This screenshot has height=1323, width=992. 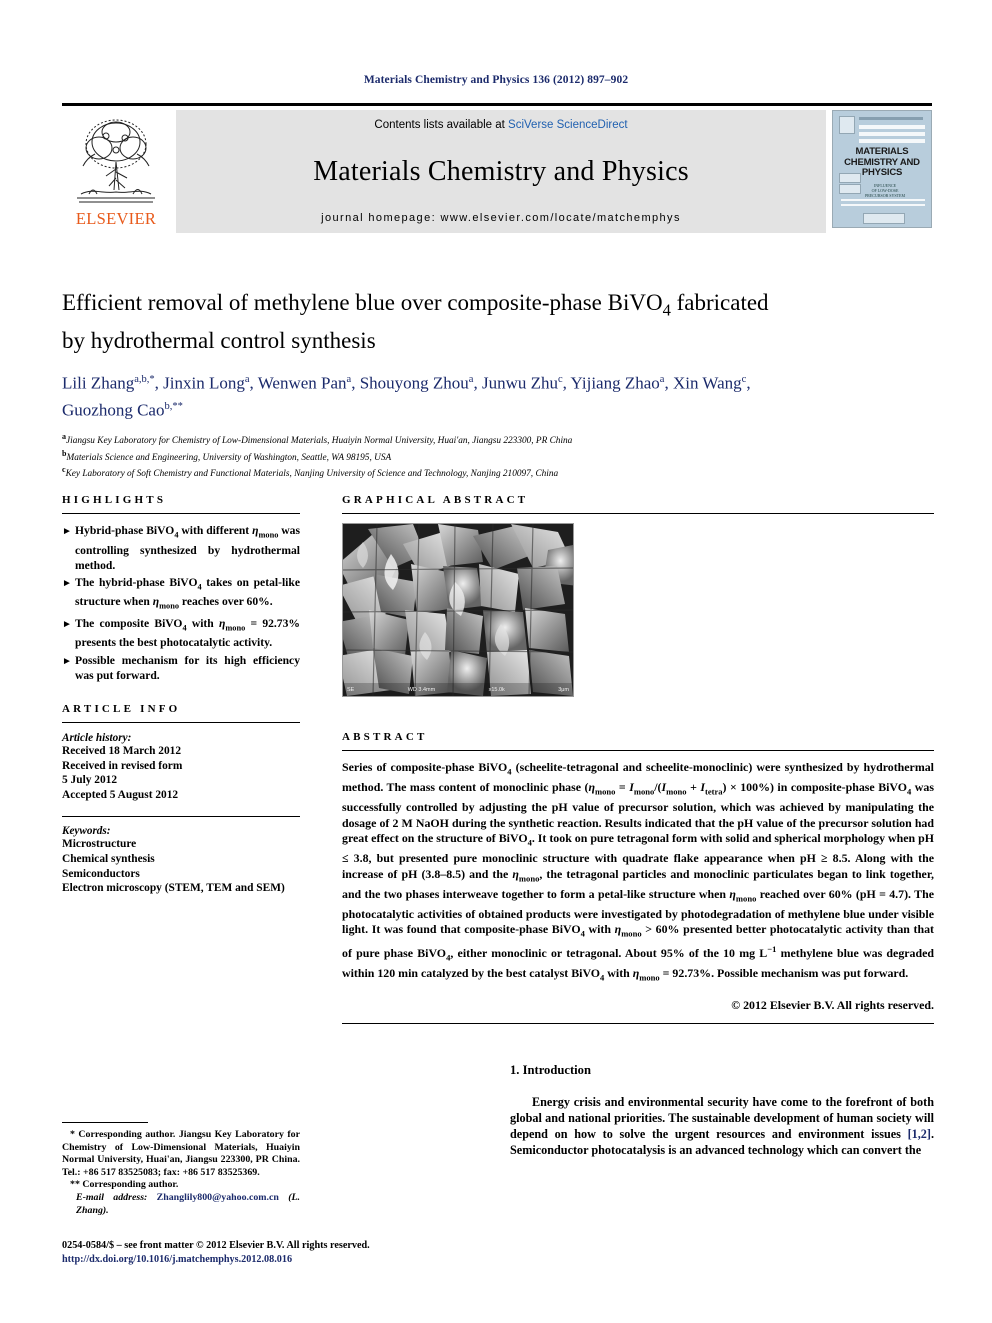 What do you see at coordinates (496, 689) in the screenshot?
I see `sem-label-magnification: x15.0k` at bounding box center [496, 689].